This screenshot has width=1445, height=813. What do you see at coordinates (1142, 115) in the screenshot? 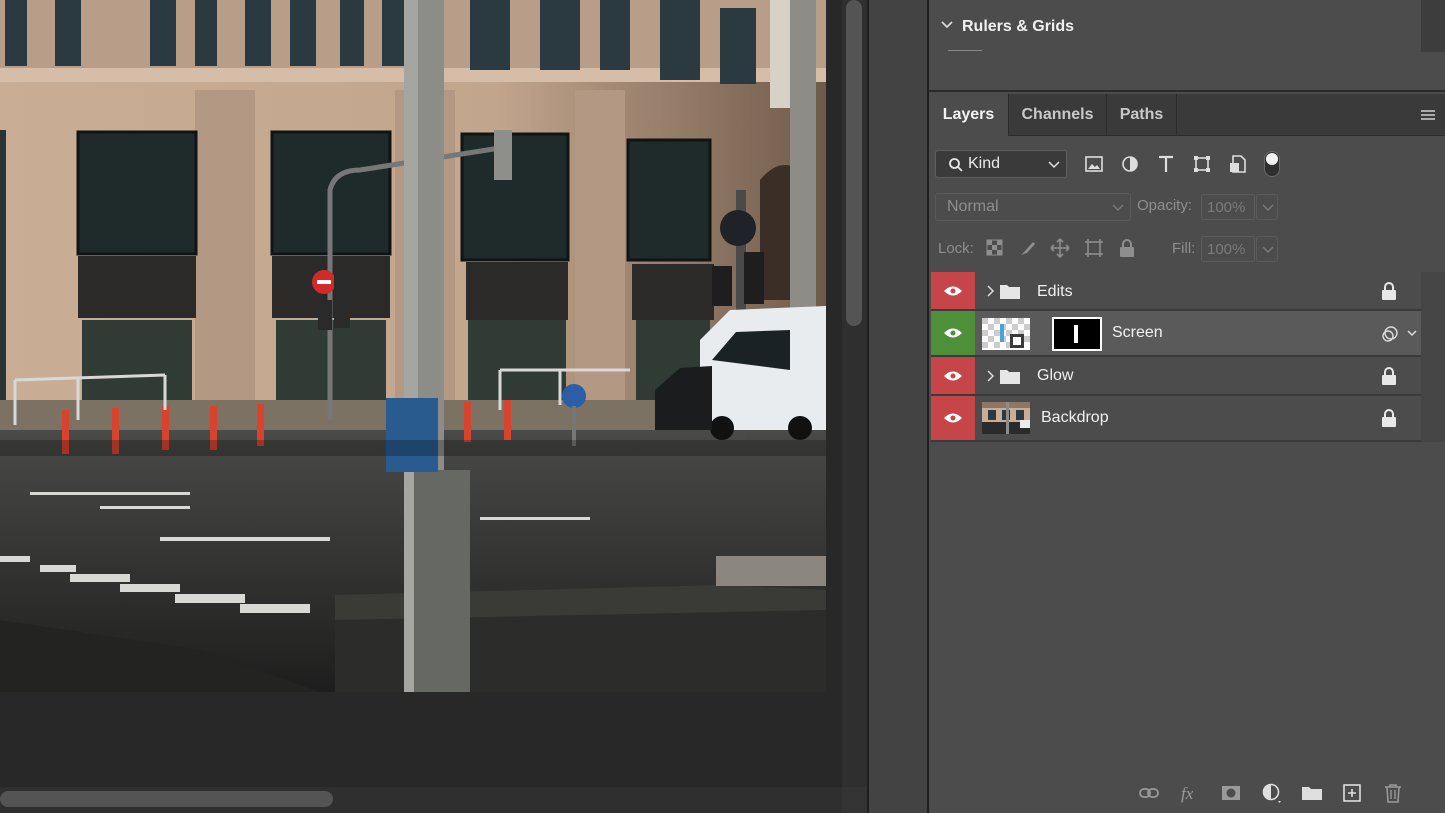
I see `tab-paths: Paths` at bounding box center [1142, 115].